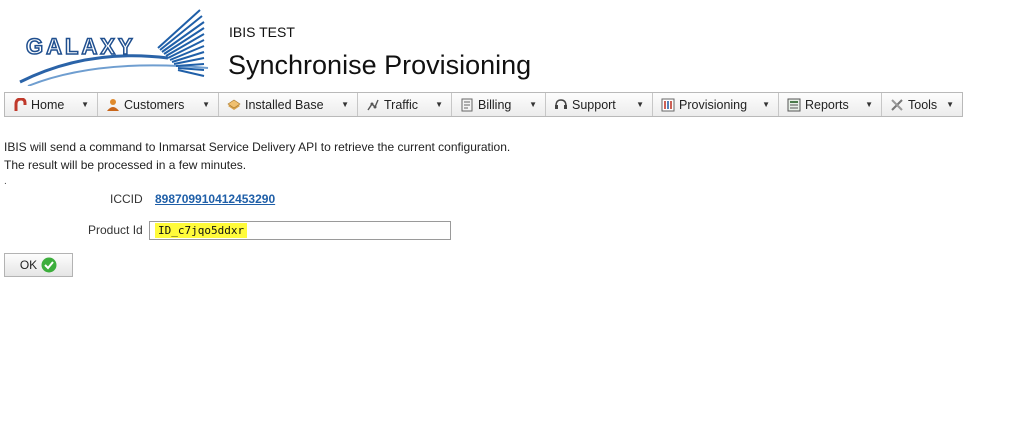  Describe the element at coordinates (81, 46) in the screenshot. I see `svg-text: GALAXY` at that location.